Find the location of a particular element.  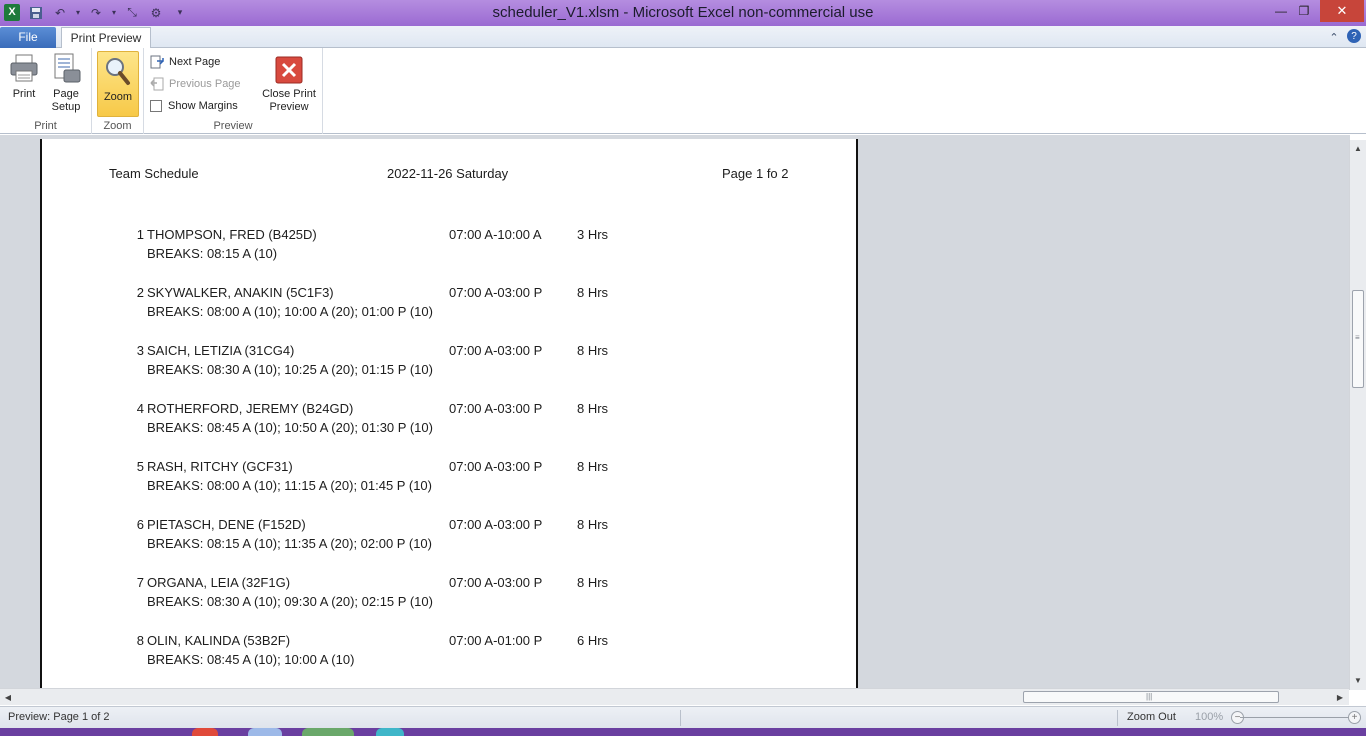

employee-name: THOMPSON, FRED (B425D) is located at coordinates (232, 234).